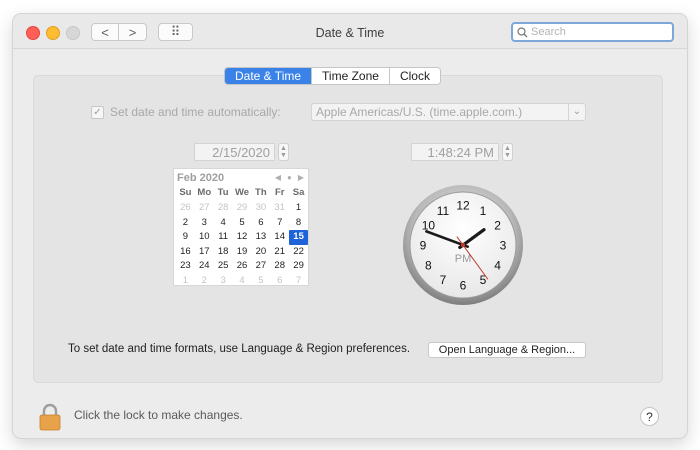  Describe the element at coordinates (503, 246) in the screenshot. I see `clock-numeral: 3` at that location.